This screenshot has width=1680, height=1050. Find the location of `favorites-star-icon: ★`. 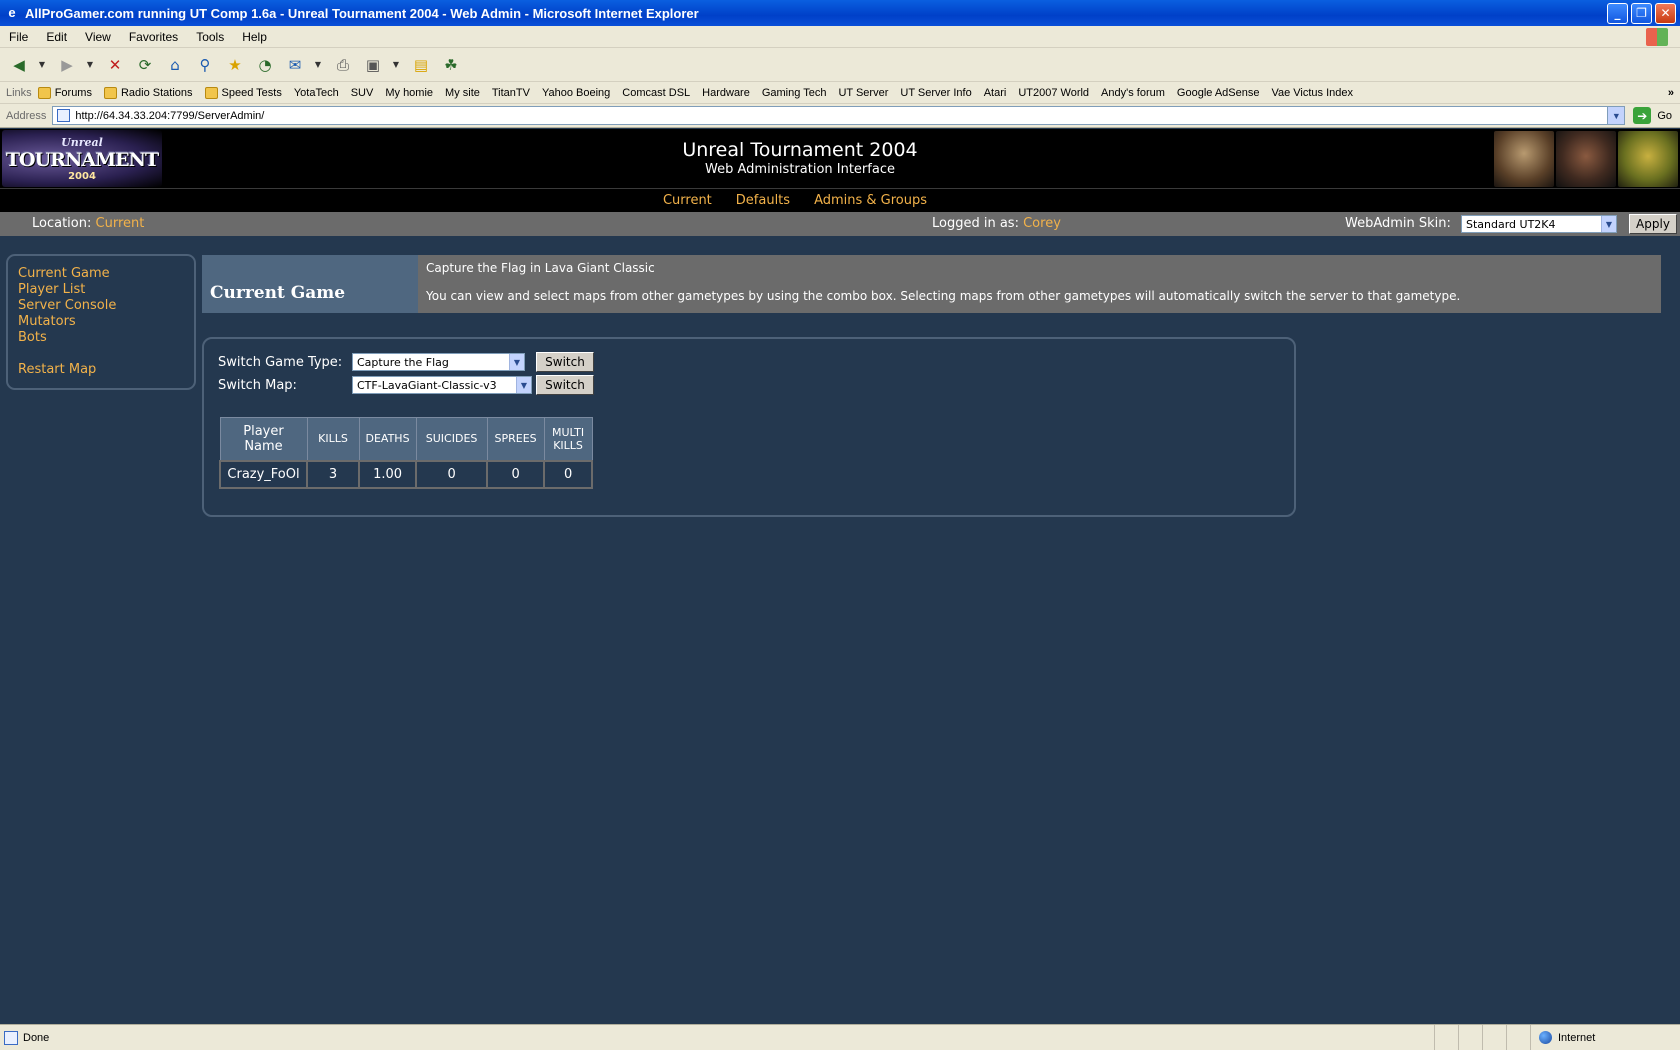

favorites-star-icon: ★ is located at coordinates (235, 65).